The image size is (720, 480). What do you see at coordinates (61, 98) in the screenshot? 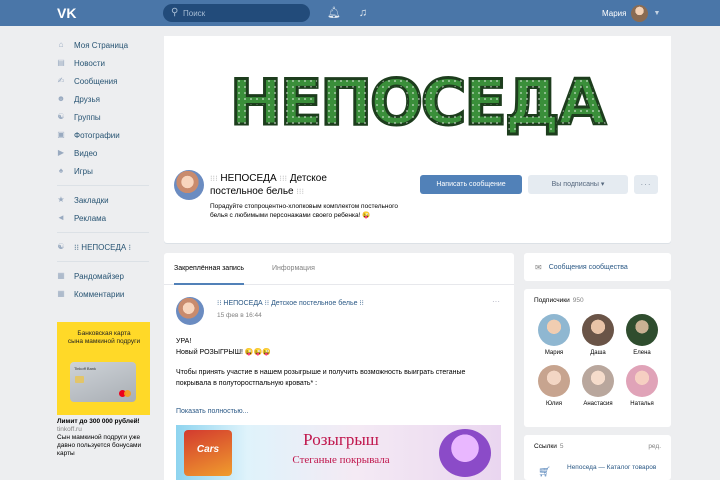
I see `friends-icon: ☻` at bounding box center [61, 98].